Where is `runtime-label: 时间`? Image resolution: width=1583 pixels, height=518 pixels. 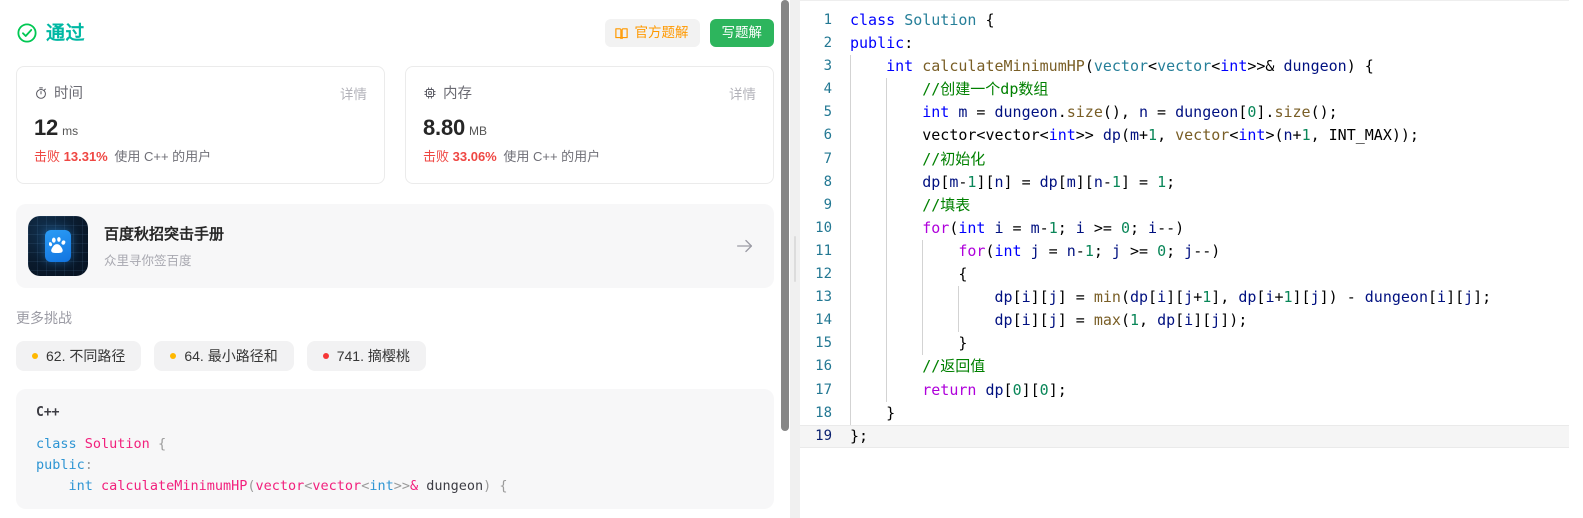
runtime-label: 时间 is located at coordinates (68, 94).